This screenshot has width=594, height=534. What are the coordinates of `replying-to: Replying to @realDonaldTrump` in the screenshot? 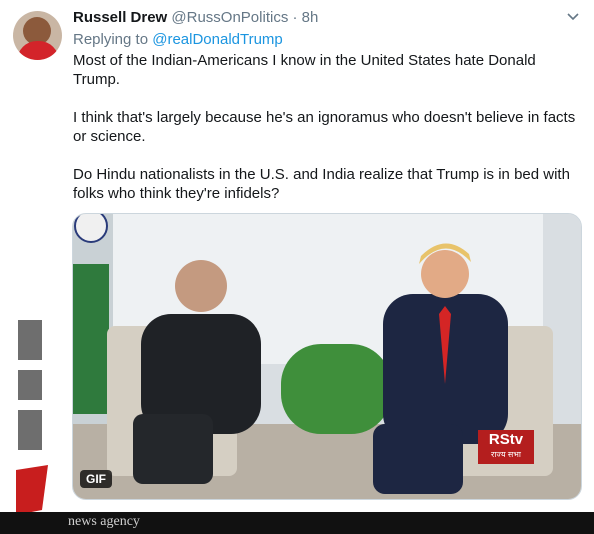 It's located at (178, 39).